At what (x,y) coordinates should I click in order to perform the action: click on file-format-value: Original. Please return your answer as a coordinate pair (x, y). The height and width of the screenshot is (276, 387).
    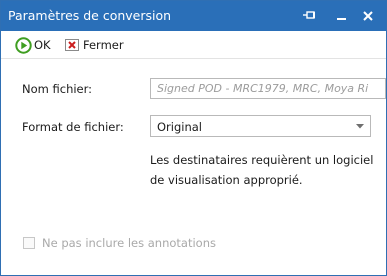
    Looking at the image, I should click on (180, 127).